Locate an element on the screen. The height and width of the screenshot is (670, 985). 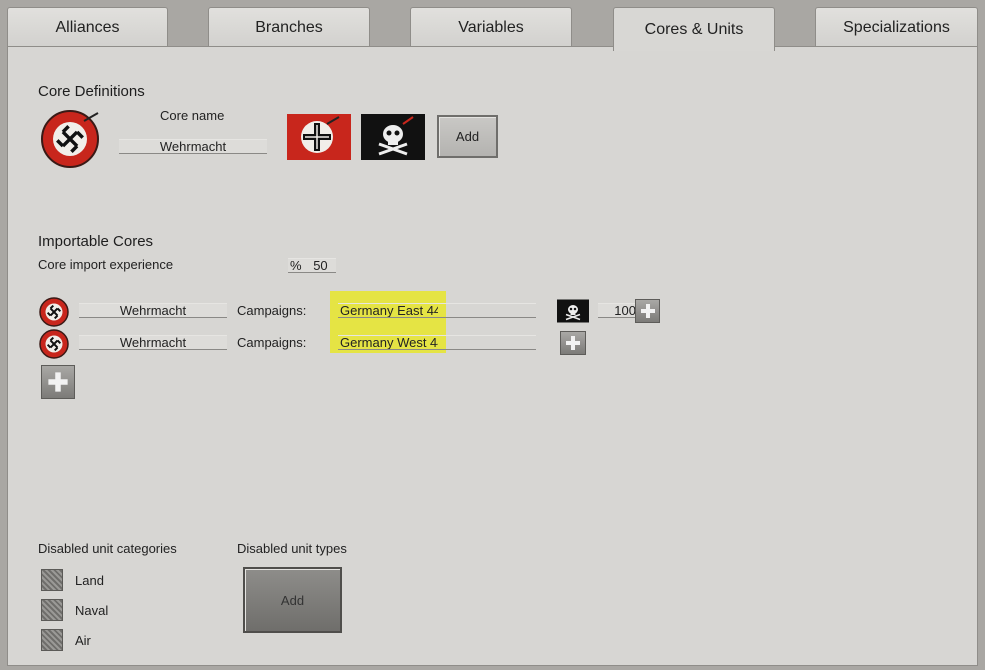
add-core-label: Add is located at coordinates (467, 136).